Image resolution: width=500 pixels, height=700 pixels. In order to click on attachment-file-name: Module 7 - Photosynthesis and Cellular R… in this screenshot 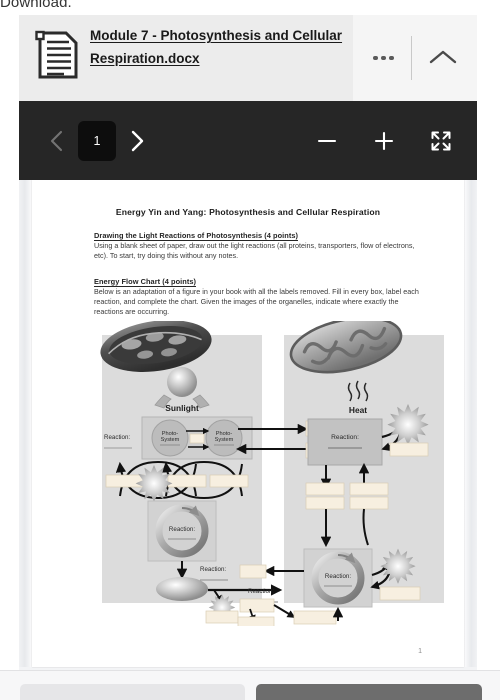, I will do `click(221, 46)`.